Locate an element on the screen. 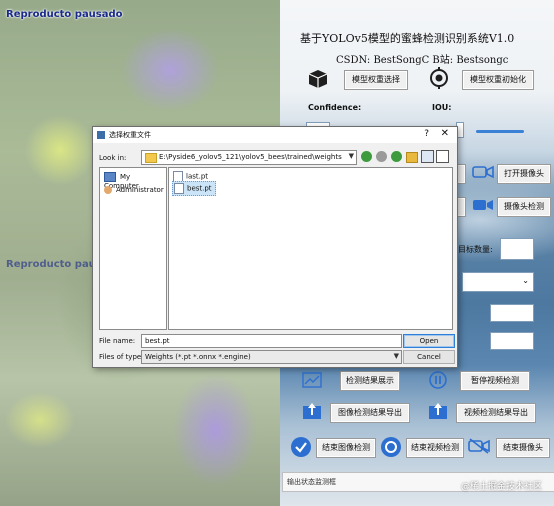 This screenshot has width=554, height=506. cancel-button: Cancel is located at coordinates (429, 357).